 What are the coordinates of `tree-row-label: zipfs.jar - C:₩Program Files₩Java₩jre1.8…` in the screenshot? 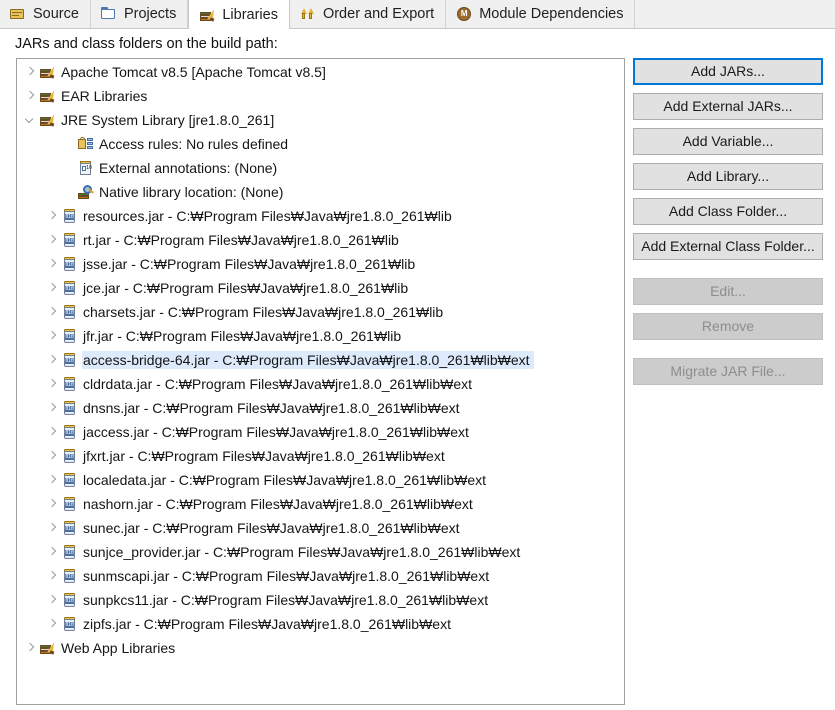 It's located at (267, 624).